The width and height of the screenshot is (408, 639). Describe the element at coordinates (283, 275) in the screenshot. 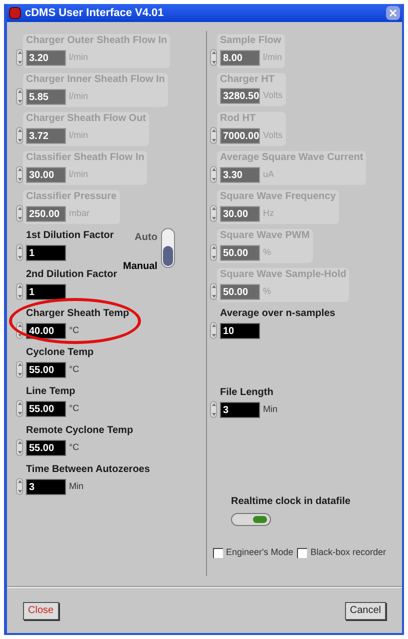

I see `field-label: Square Wave Sample-Hold` at that location.